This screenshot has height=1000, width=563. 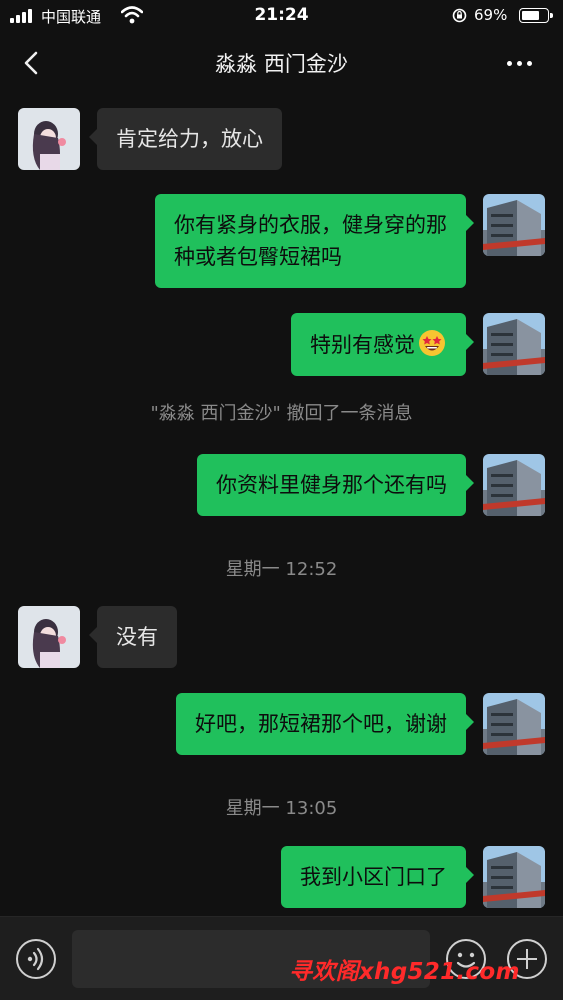 I want to click on recall-notice: "淼淼 西门金沙" 撤回了一条消息, so click(x=281, y=413).